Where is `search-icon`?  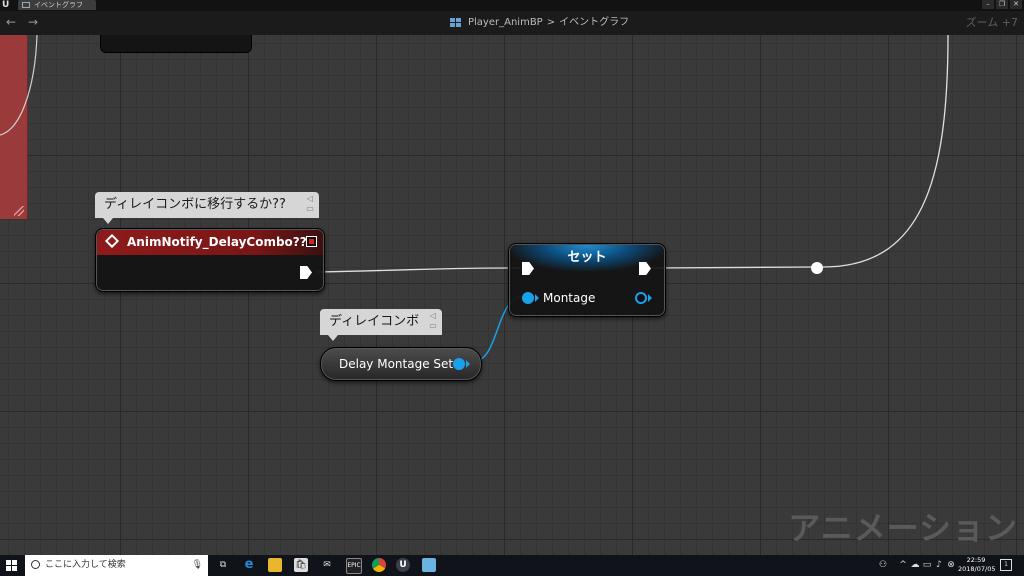 search-icon is located at coordinates (35, 564).